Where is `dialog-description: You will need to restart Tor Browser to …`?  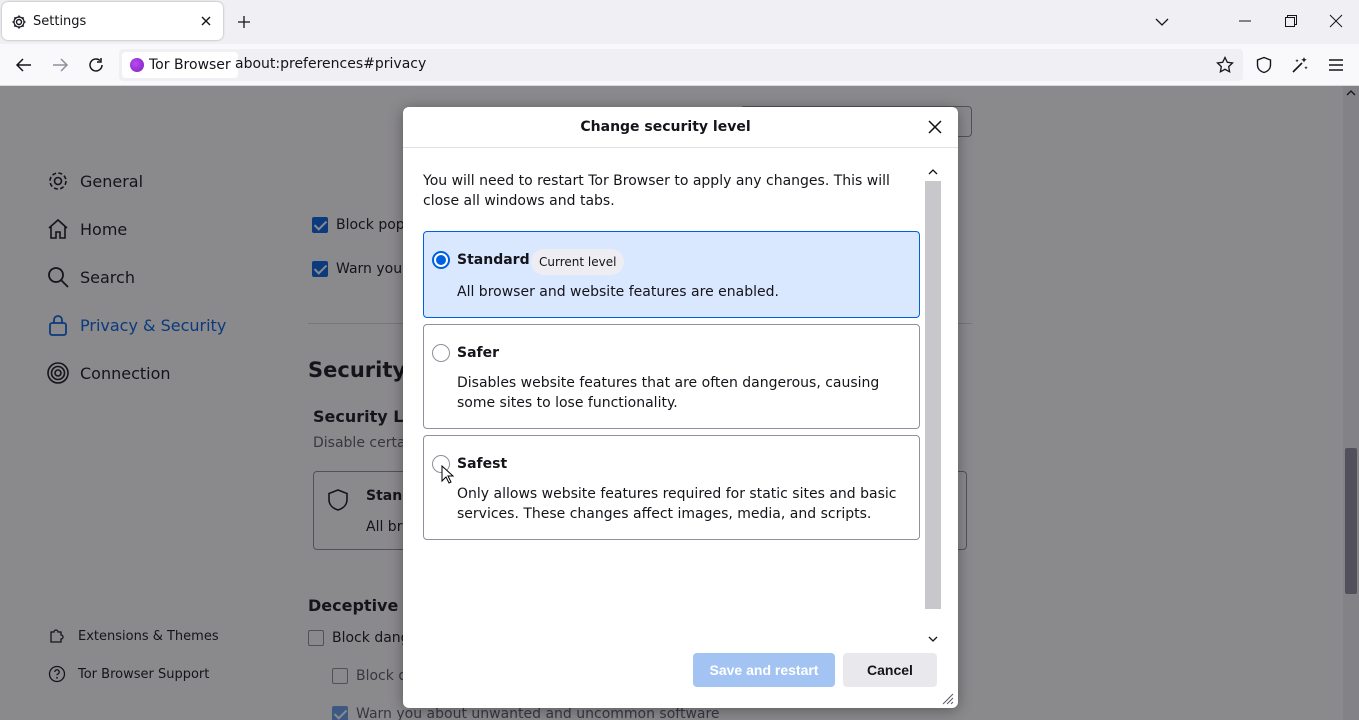 dialog-description: You will need to restart Tor Browser to … is located at coordinates (656, 191).